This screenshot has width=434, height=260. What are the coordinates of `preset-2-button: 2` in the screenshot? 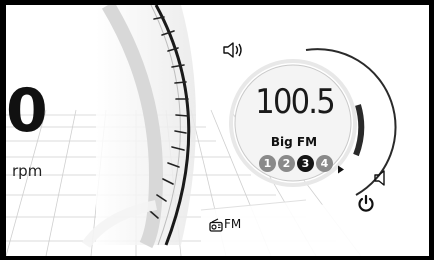 It's located at (286, 163).